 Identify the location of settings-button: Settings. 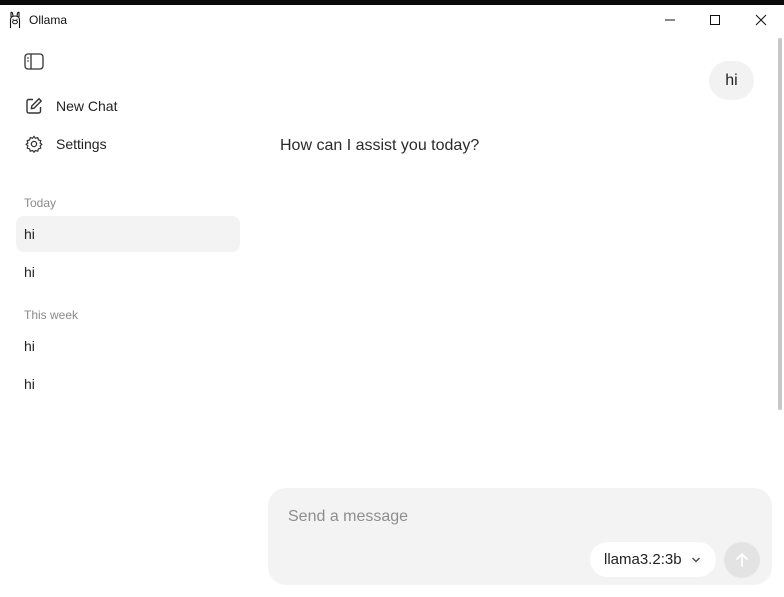
(65, 144).